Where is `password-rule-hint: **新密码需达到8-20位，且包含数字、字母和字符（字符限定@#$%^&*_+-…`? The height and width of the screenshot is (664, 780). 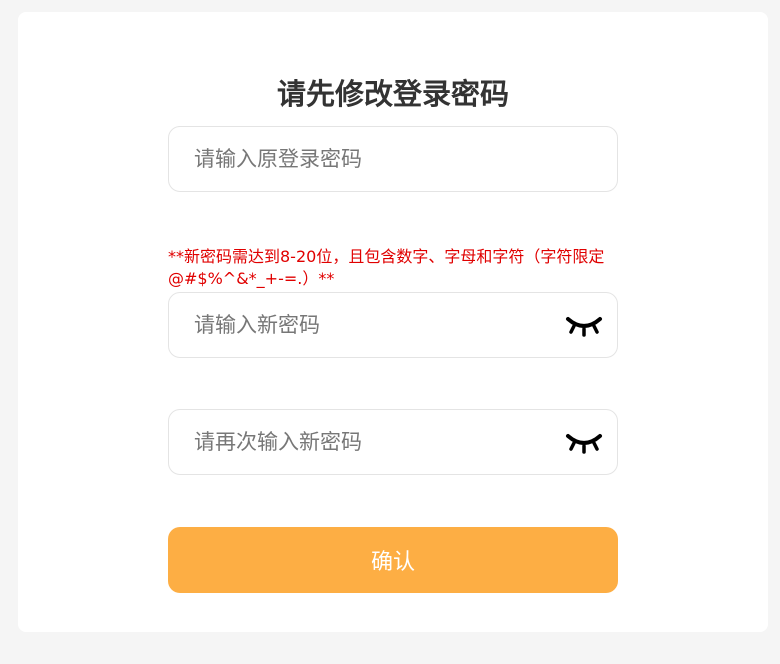 password-rule-hint: **新密码需达到8-20位，且包含数字、字母和字符（字符限定@#$%^&*_+-… is located at coordinates (386, 267).